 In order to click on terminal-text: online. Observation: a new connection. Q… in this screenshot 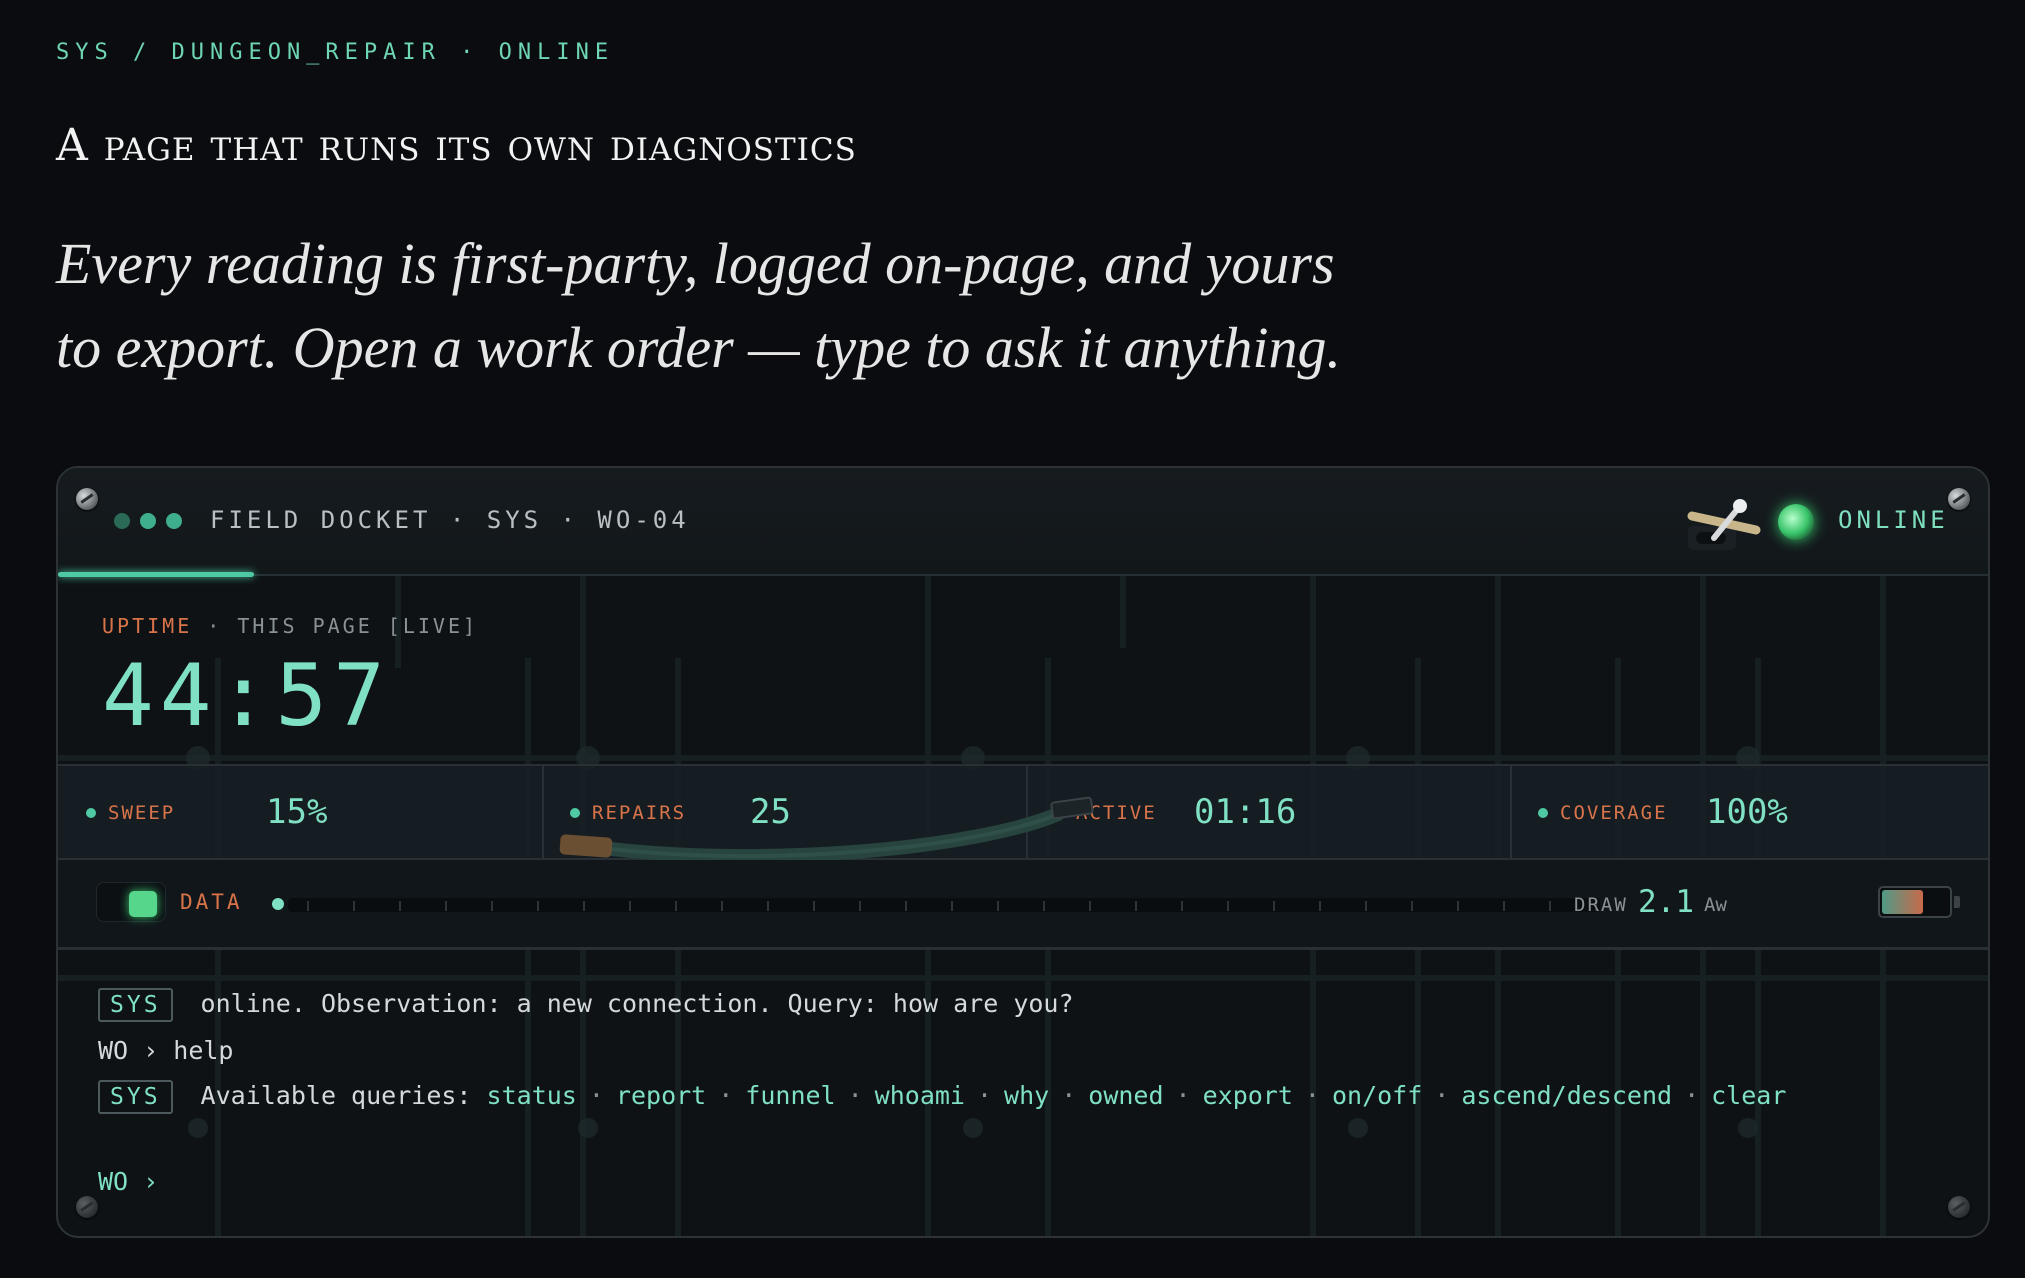, I will do `click(637, 1003)`.